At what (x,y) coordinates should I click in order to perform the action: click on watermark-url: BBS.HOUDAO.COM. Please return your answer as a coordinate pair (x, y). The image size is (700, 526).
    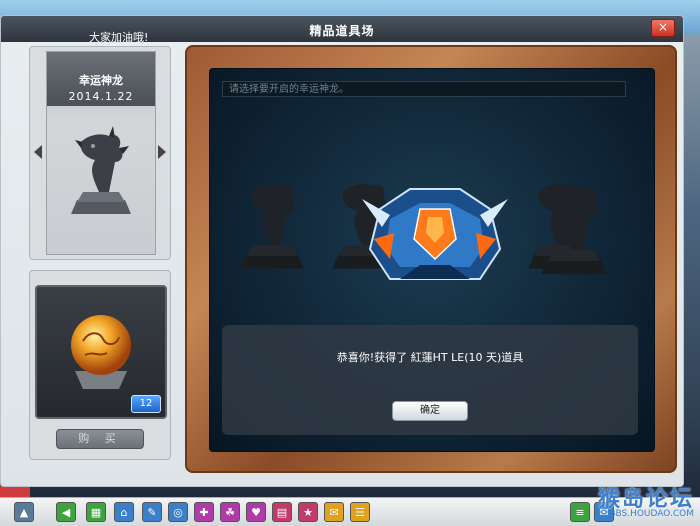
    Looking at the image, I should click on (651, 514).